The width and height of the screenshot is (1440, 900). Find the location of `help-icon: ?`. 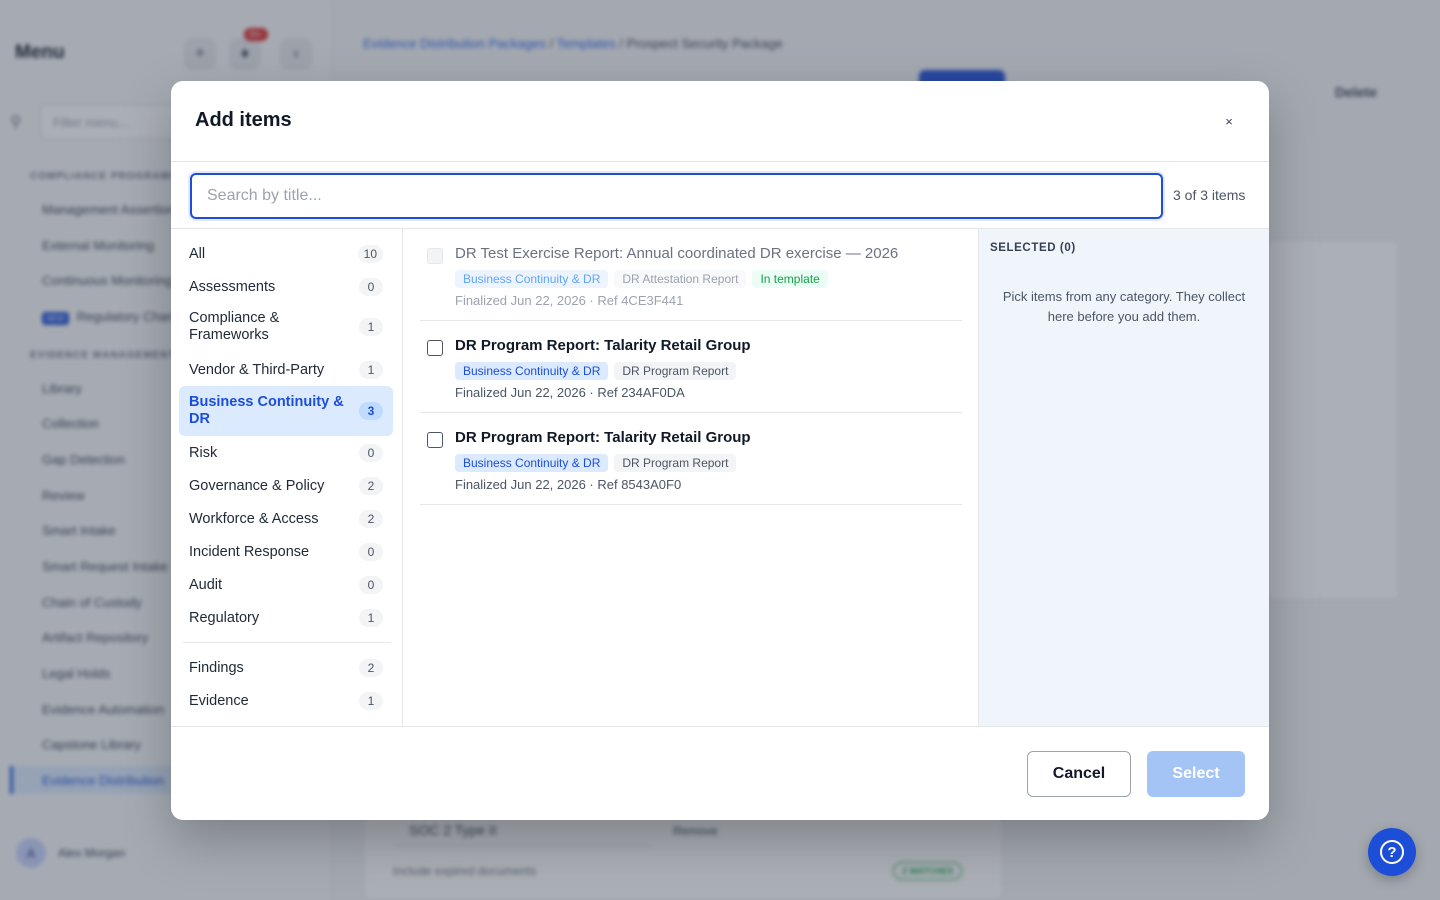

help-icon: ? is located at coordinates (1392, 852).